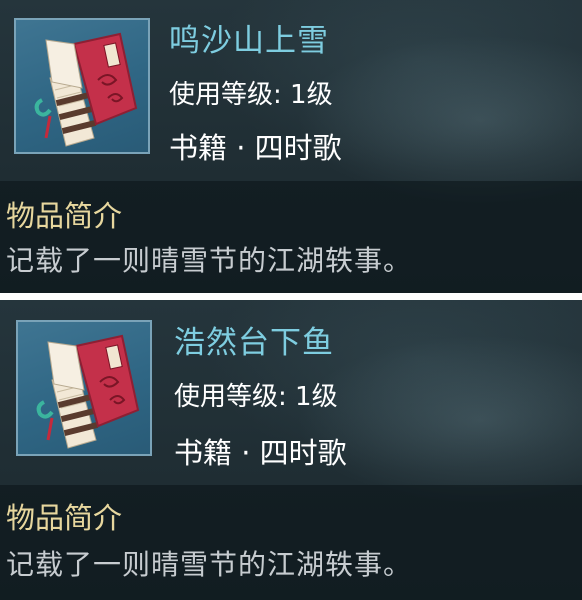 This screenshot has height=600, width=582. What do you see at coordinates (254, 343) in the screenshot?
I see `item-name: 浩然台下鱼` at bounding box center [254, 343].